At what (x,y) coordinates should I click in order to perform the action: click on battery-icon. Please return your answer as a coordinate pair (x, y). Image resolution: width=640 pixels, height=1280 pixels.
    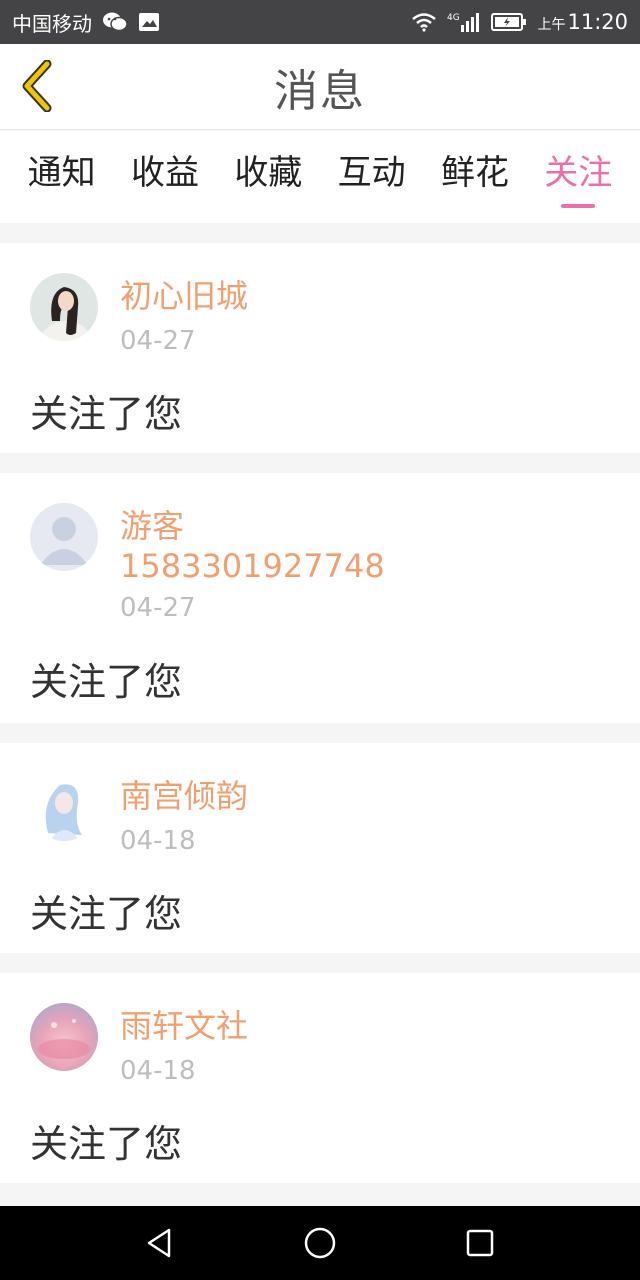
    Looking at the image, I should click on (509, 22).